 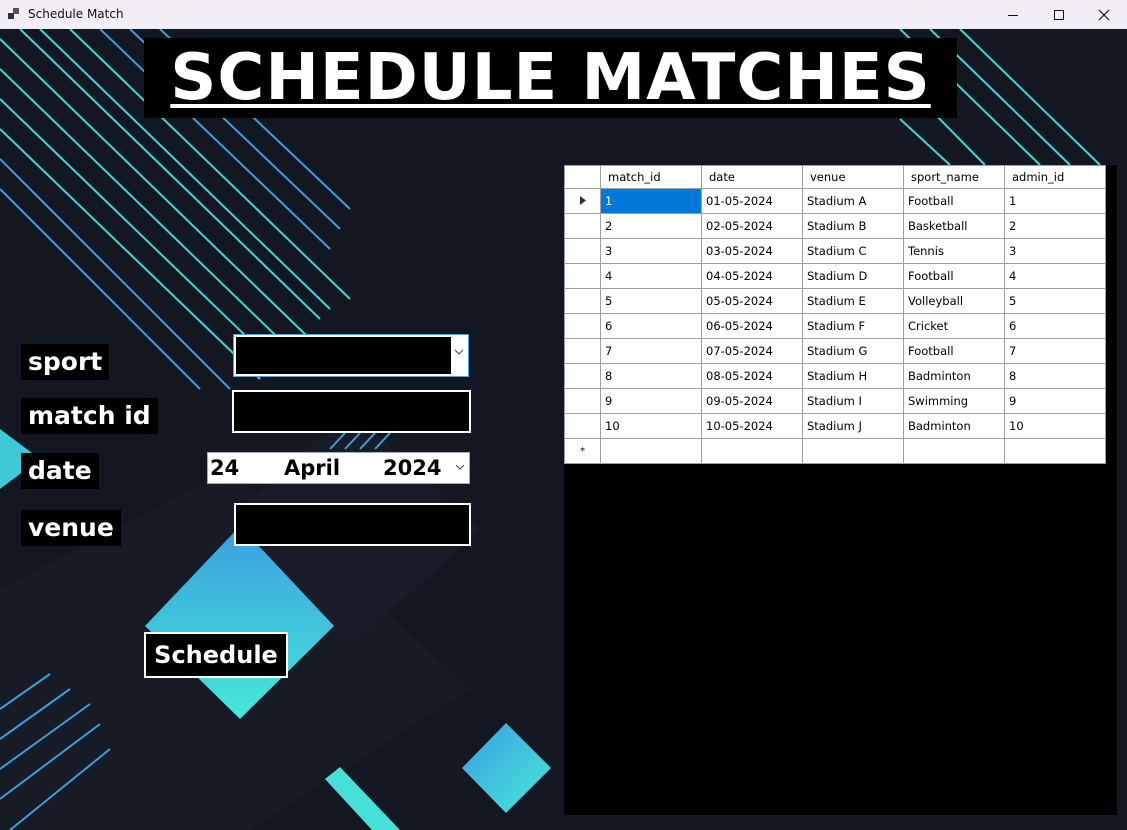 I want to click on table-row: 5 05-05-2024 Stadium E Volleyball 5, so click(x=835, y=301).